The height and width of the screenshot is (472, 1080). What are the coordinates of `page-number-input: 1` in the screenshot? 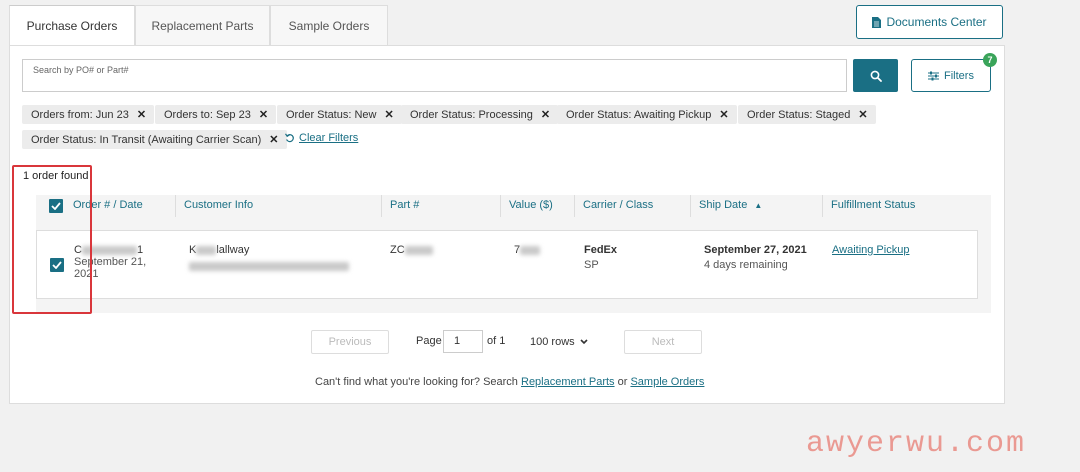 It's located at (463, 341).